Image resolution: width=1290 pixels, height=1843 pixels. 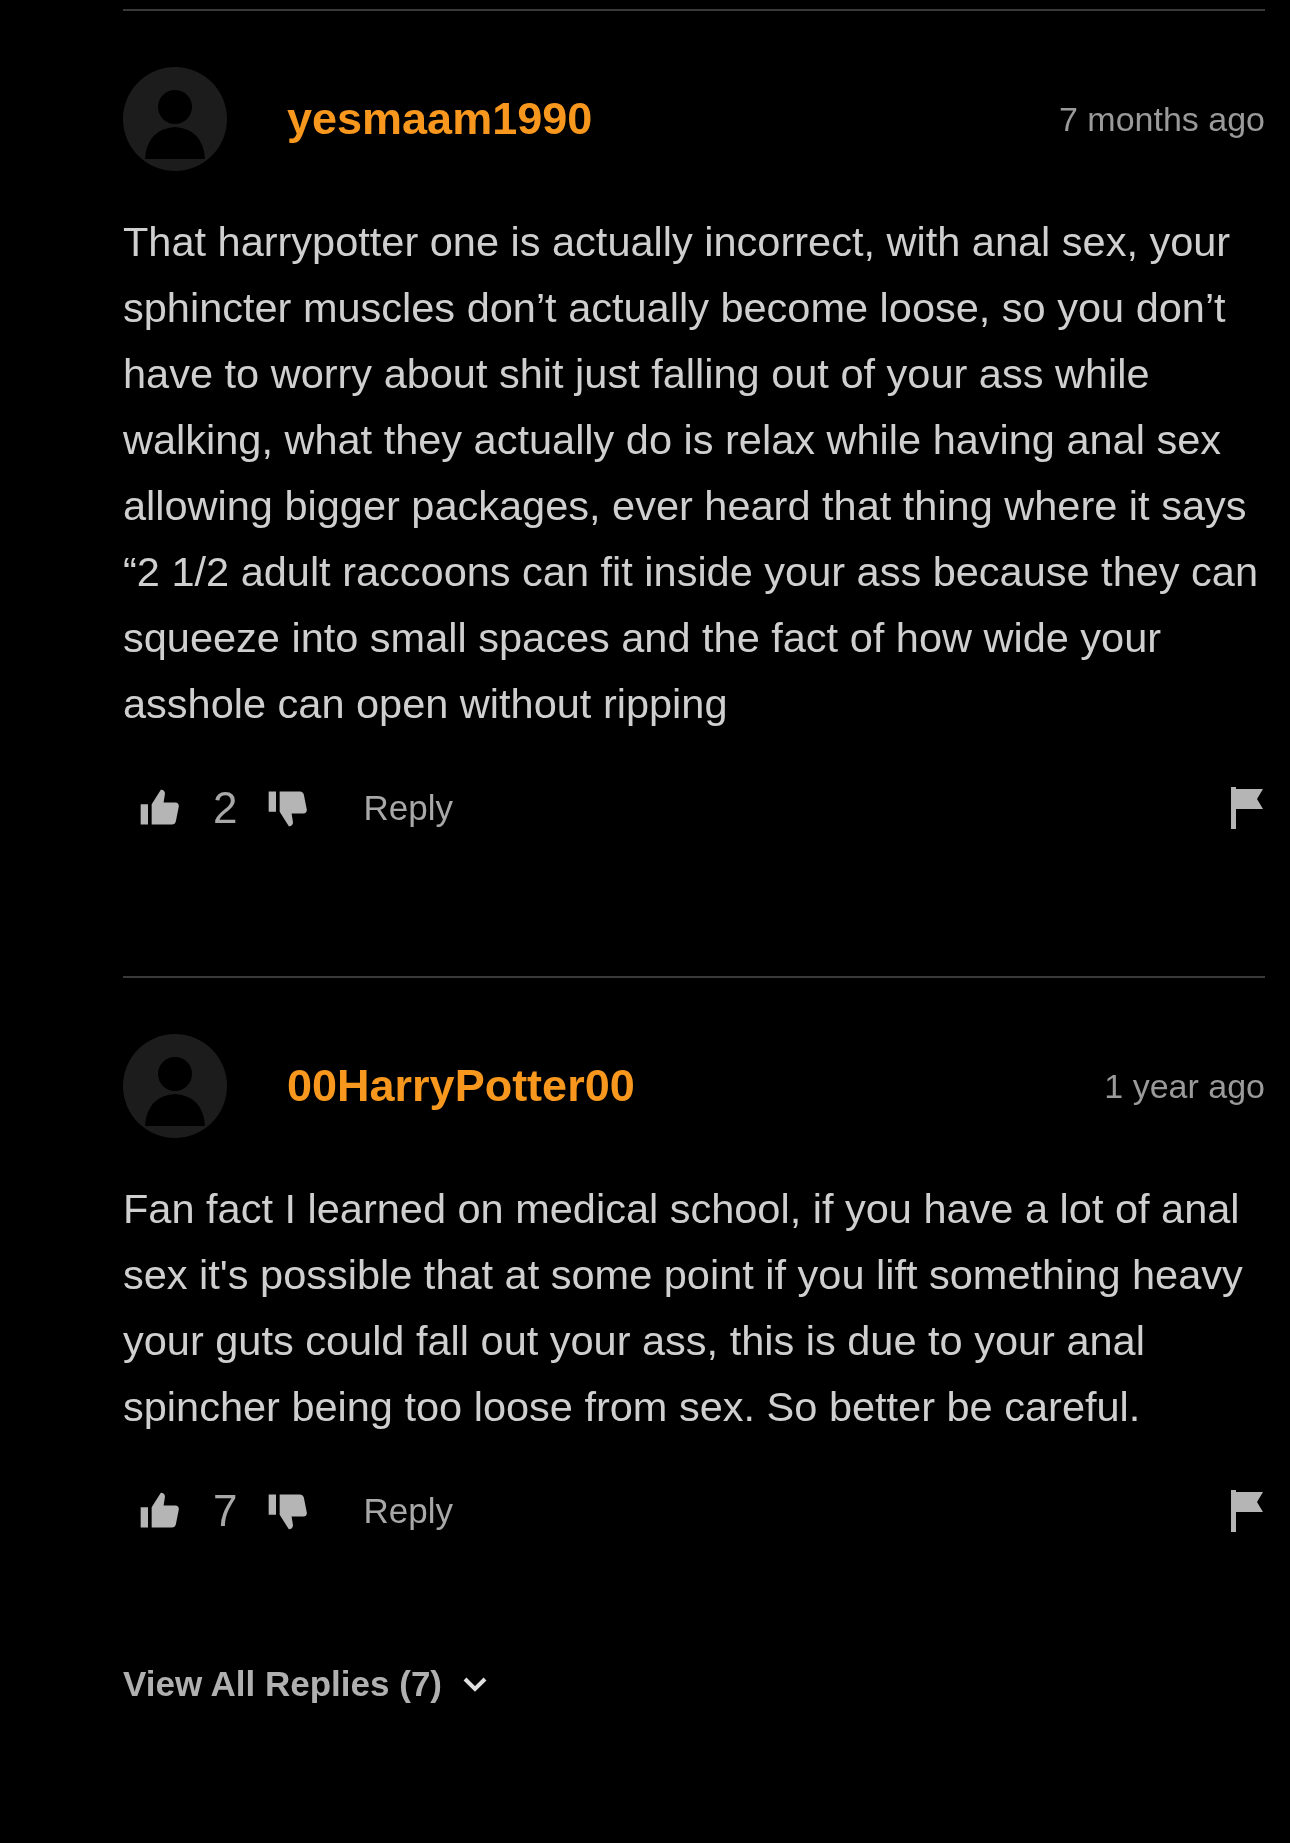 What do you see at coordinates (225, 1511) in the screenshot?
I see `like-count: 7` at bounding box center [225, 1511].